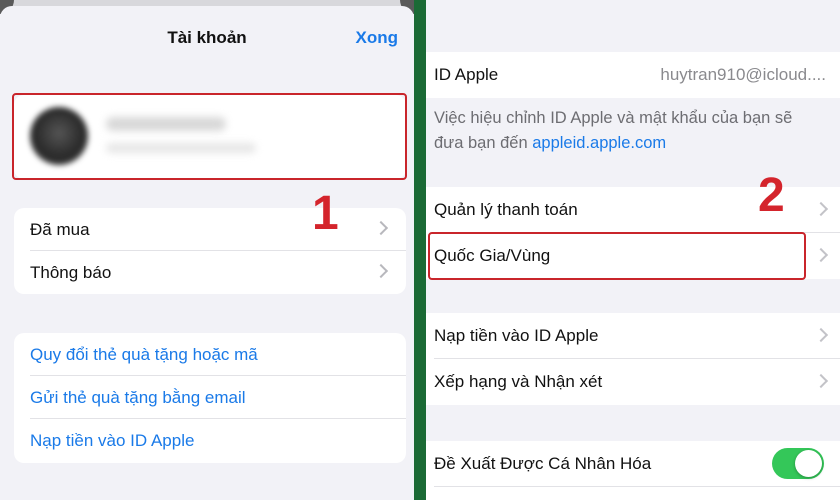 This screenshot has height=500, width=840. Describe the element at coordinates (325, 213) in the screenshot. I see `step-number-1: 1` at that location.